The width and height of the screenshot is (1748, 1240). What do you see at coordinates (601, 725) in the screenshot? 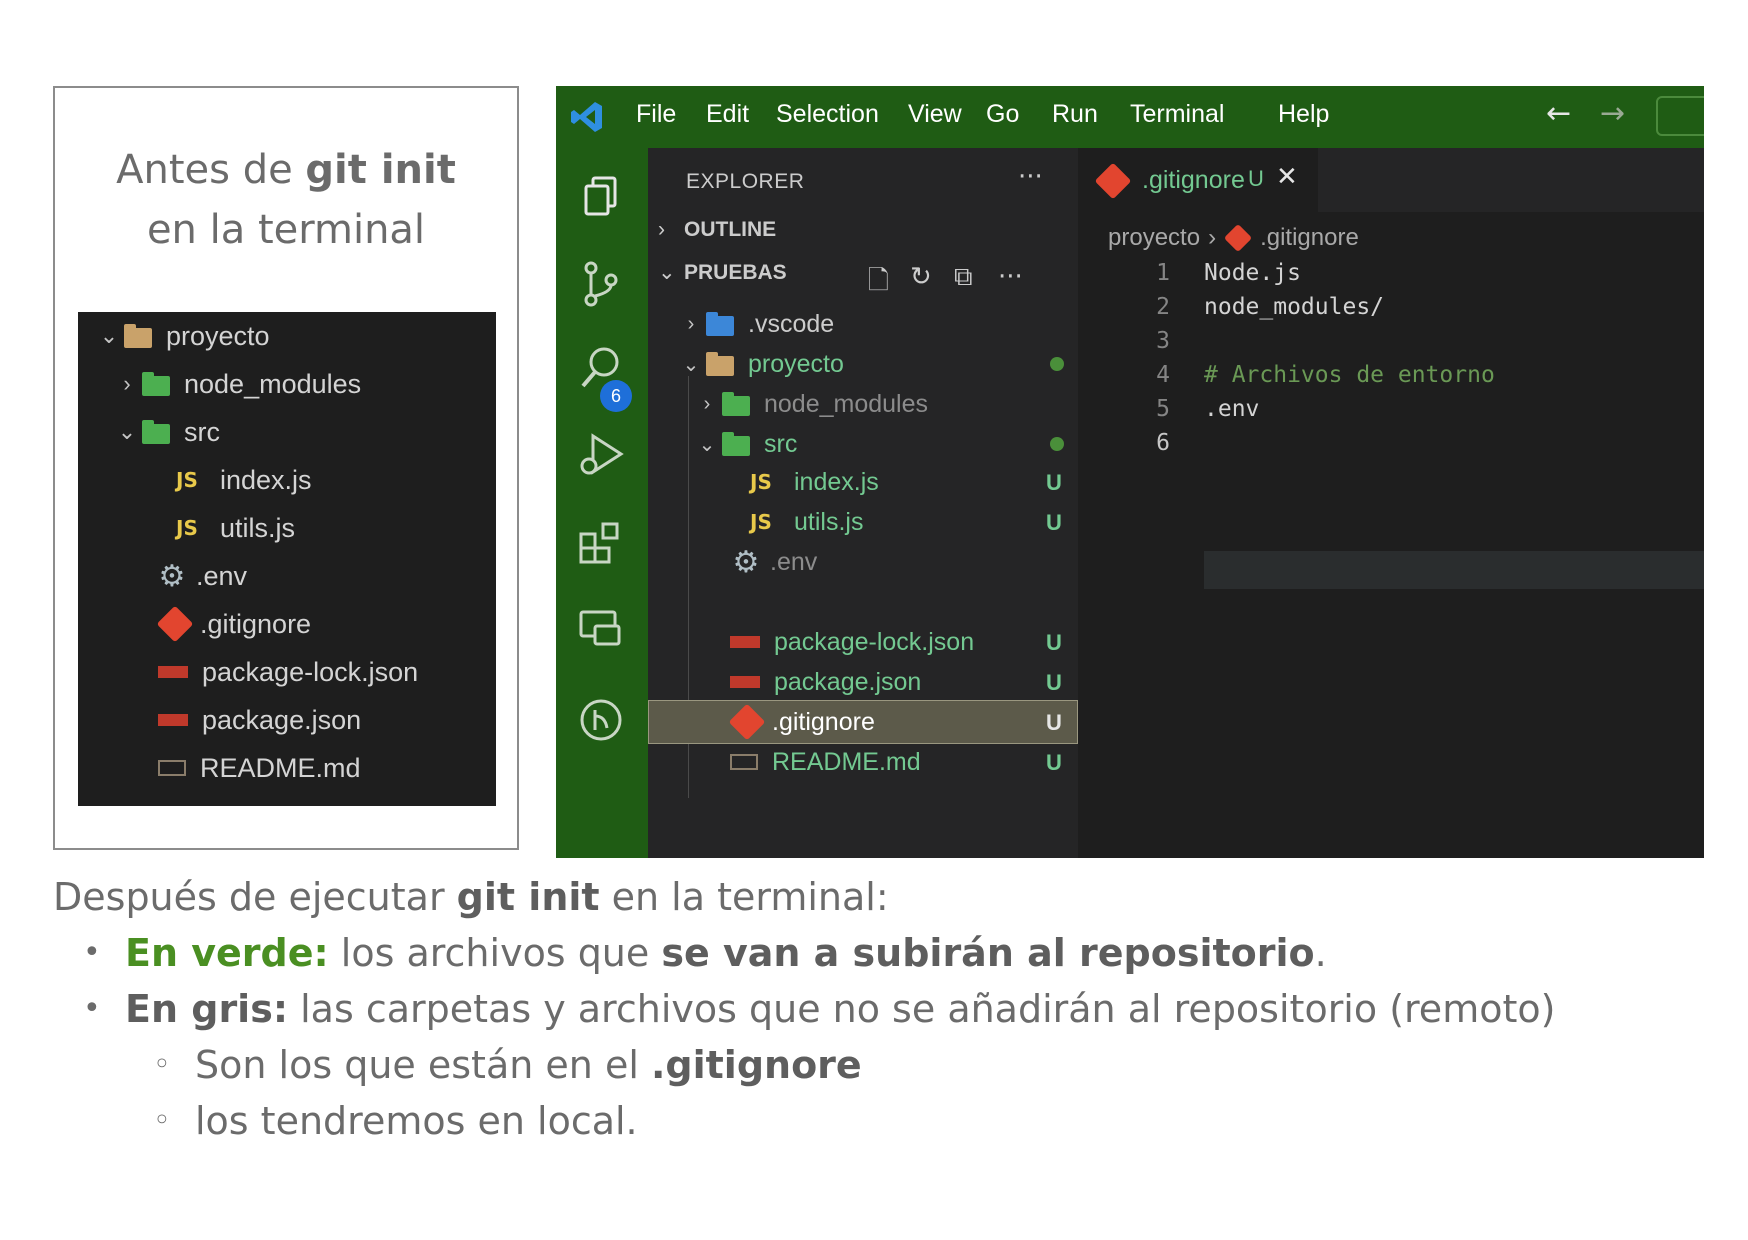
I see `github-pull-request-icon` at bounding box center [601, 725].